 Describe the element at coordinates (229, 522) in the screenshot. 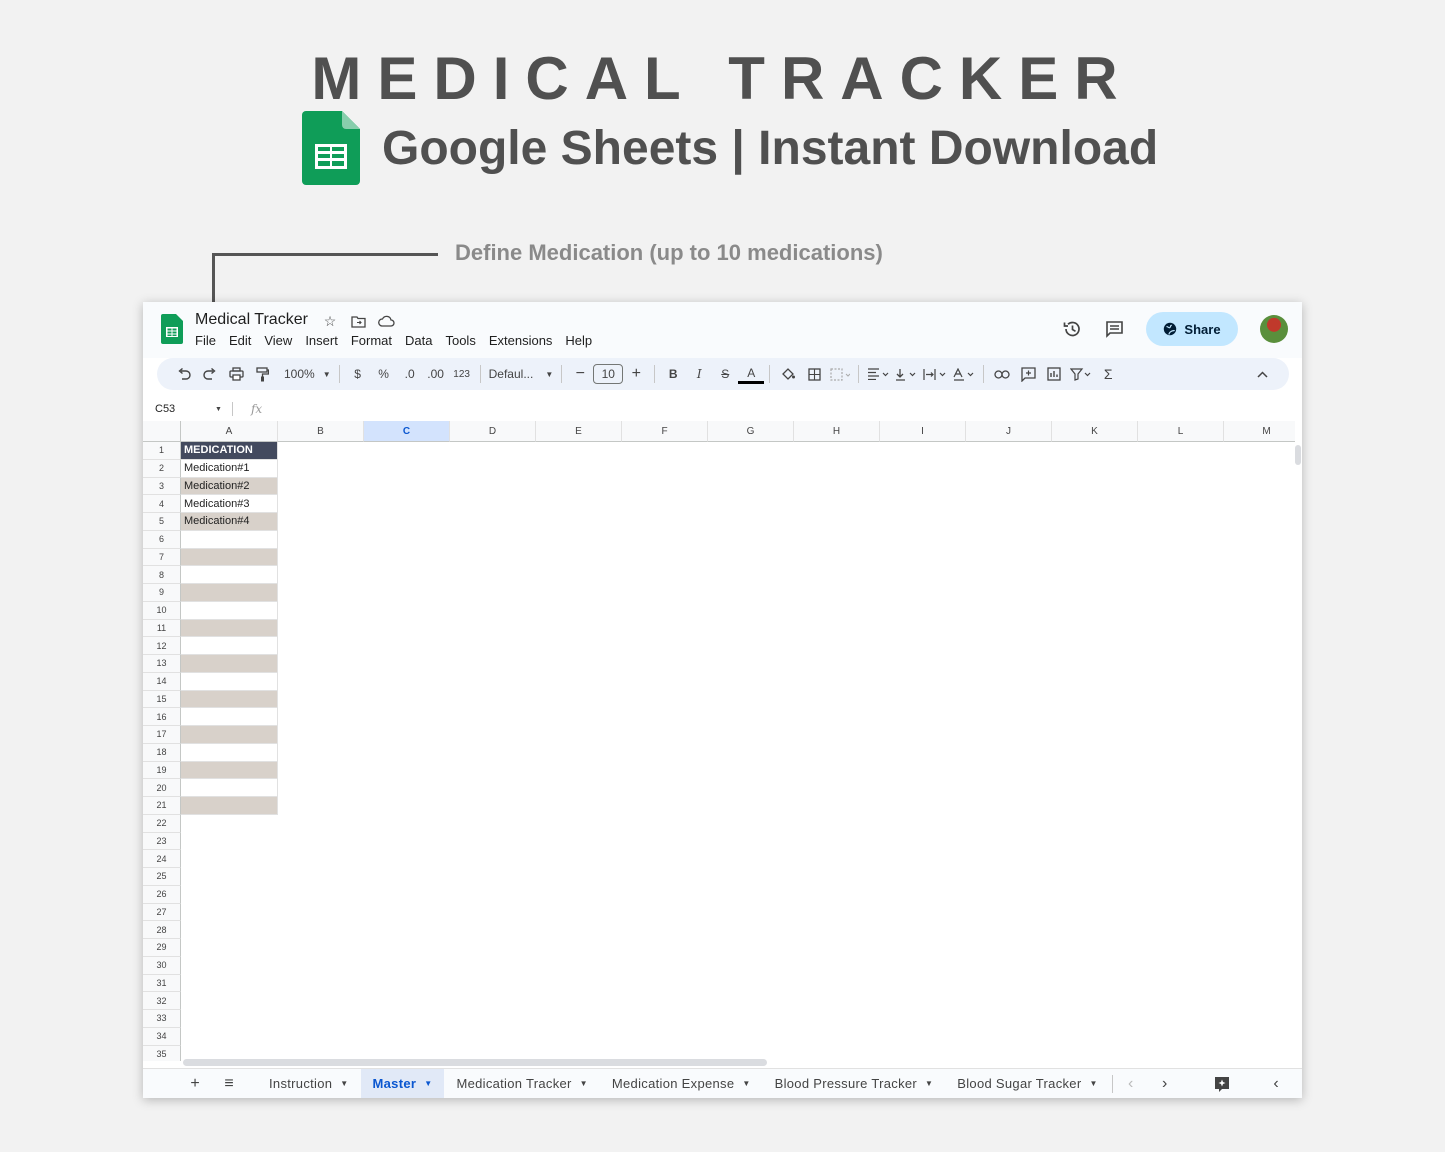

I see `medication-cell: Medication#4` at that location.